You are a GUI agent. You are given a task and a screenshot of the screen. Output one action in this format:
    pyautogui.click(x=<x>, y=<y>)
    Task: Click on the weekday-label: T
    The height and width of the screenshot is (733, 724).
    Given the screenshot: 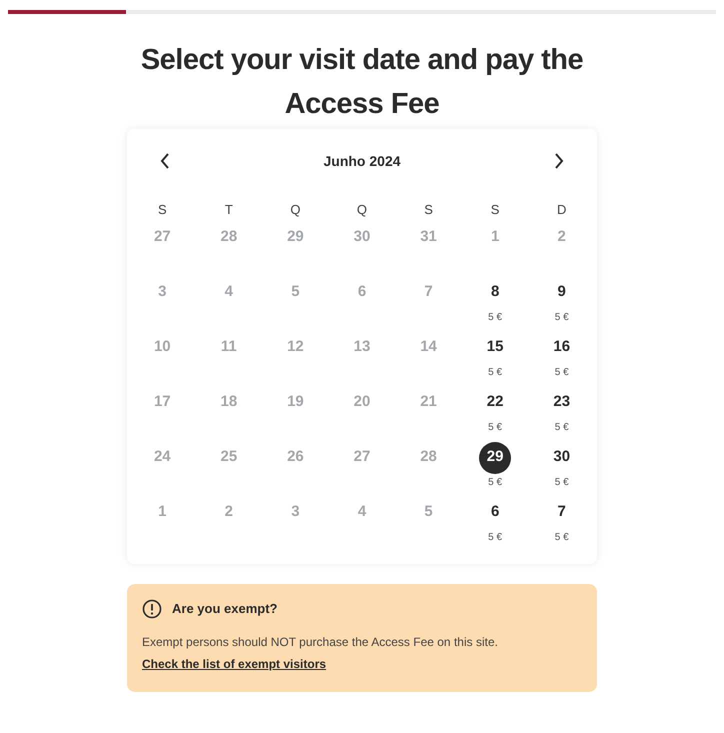 What is the action you would take?
    pyautogui.click(x=228, y=210)
    